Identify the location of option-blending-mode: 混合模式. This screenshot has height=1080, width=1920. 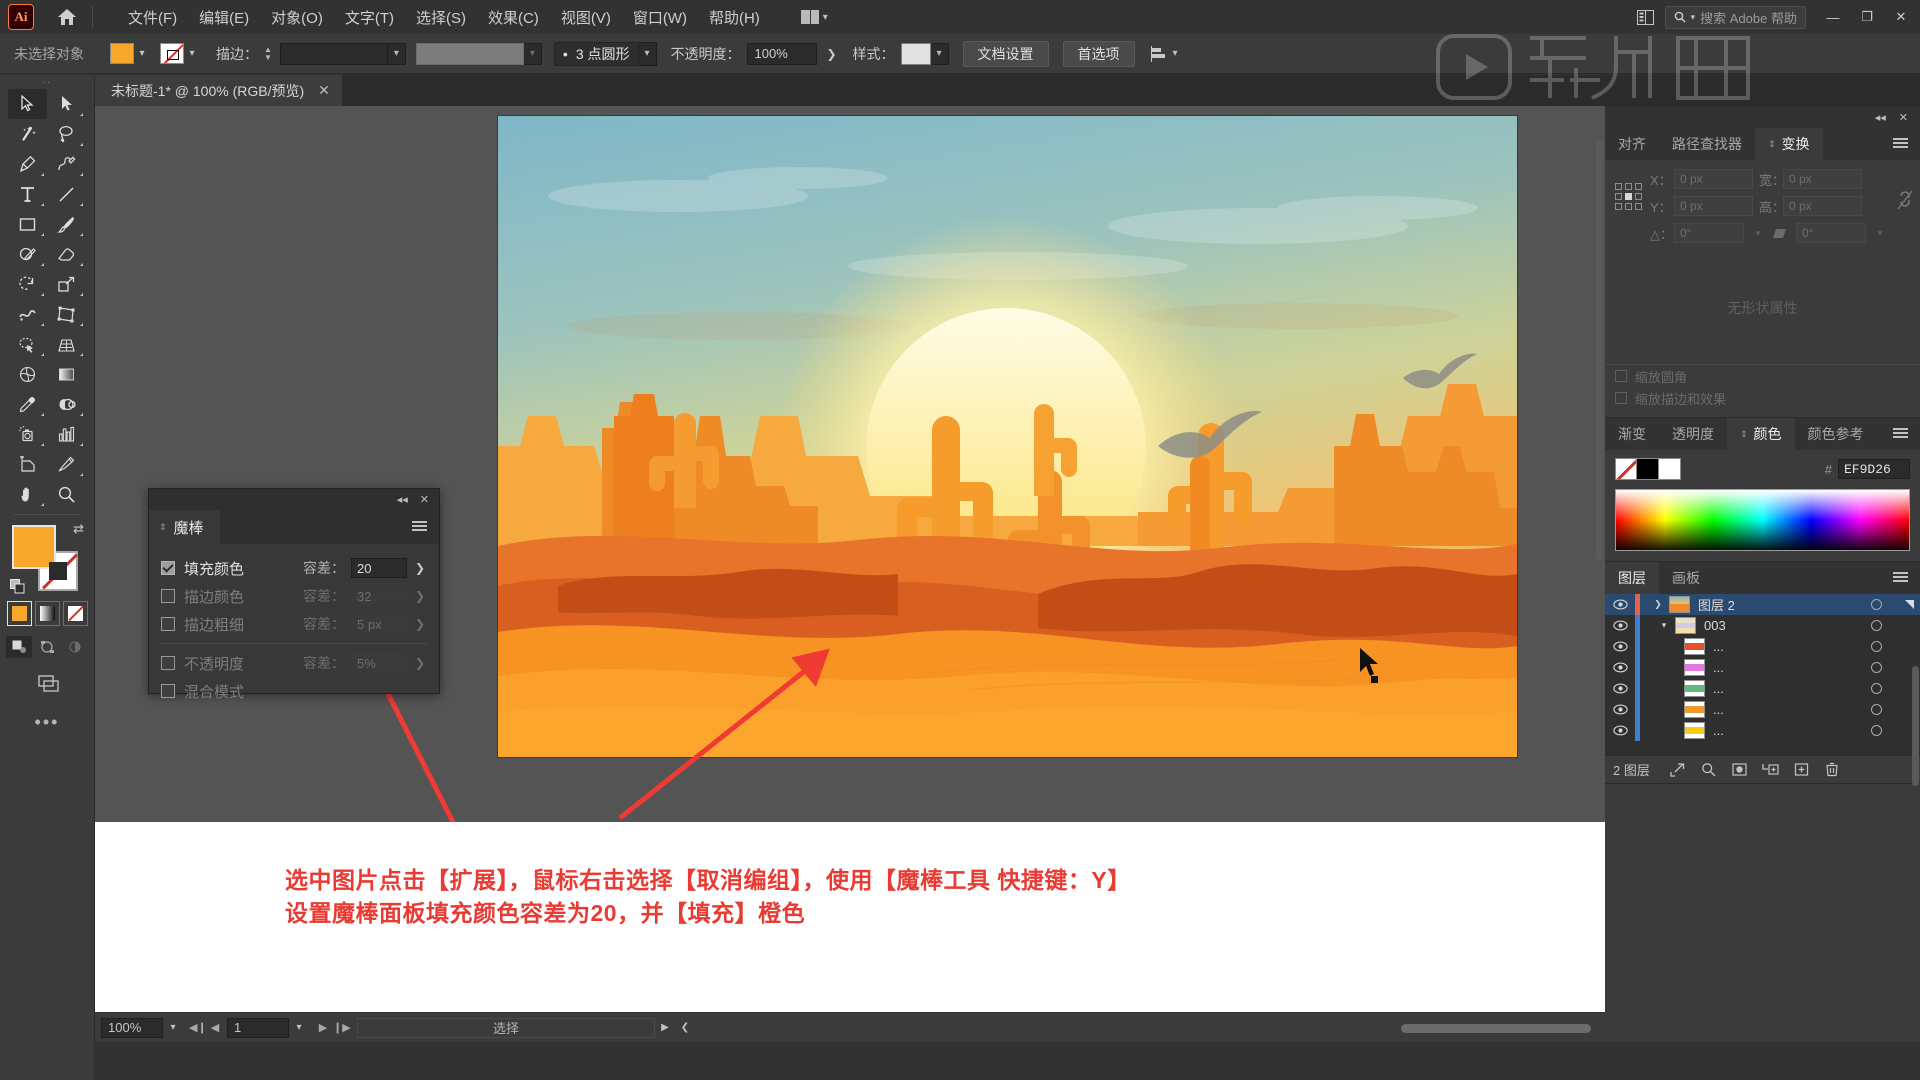
(294, 691).